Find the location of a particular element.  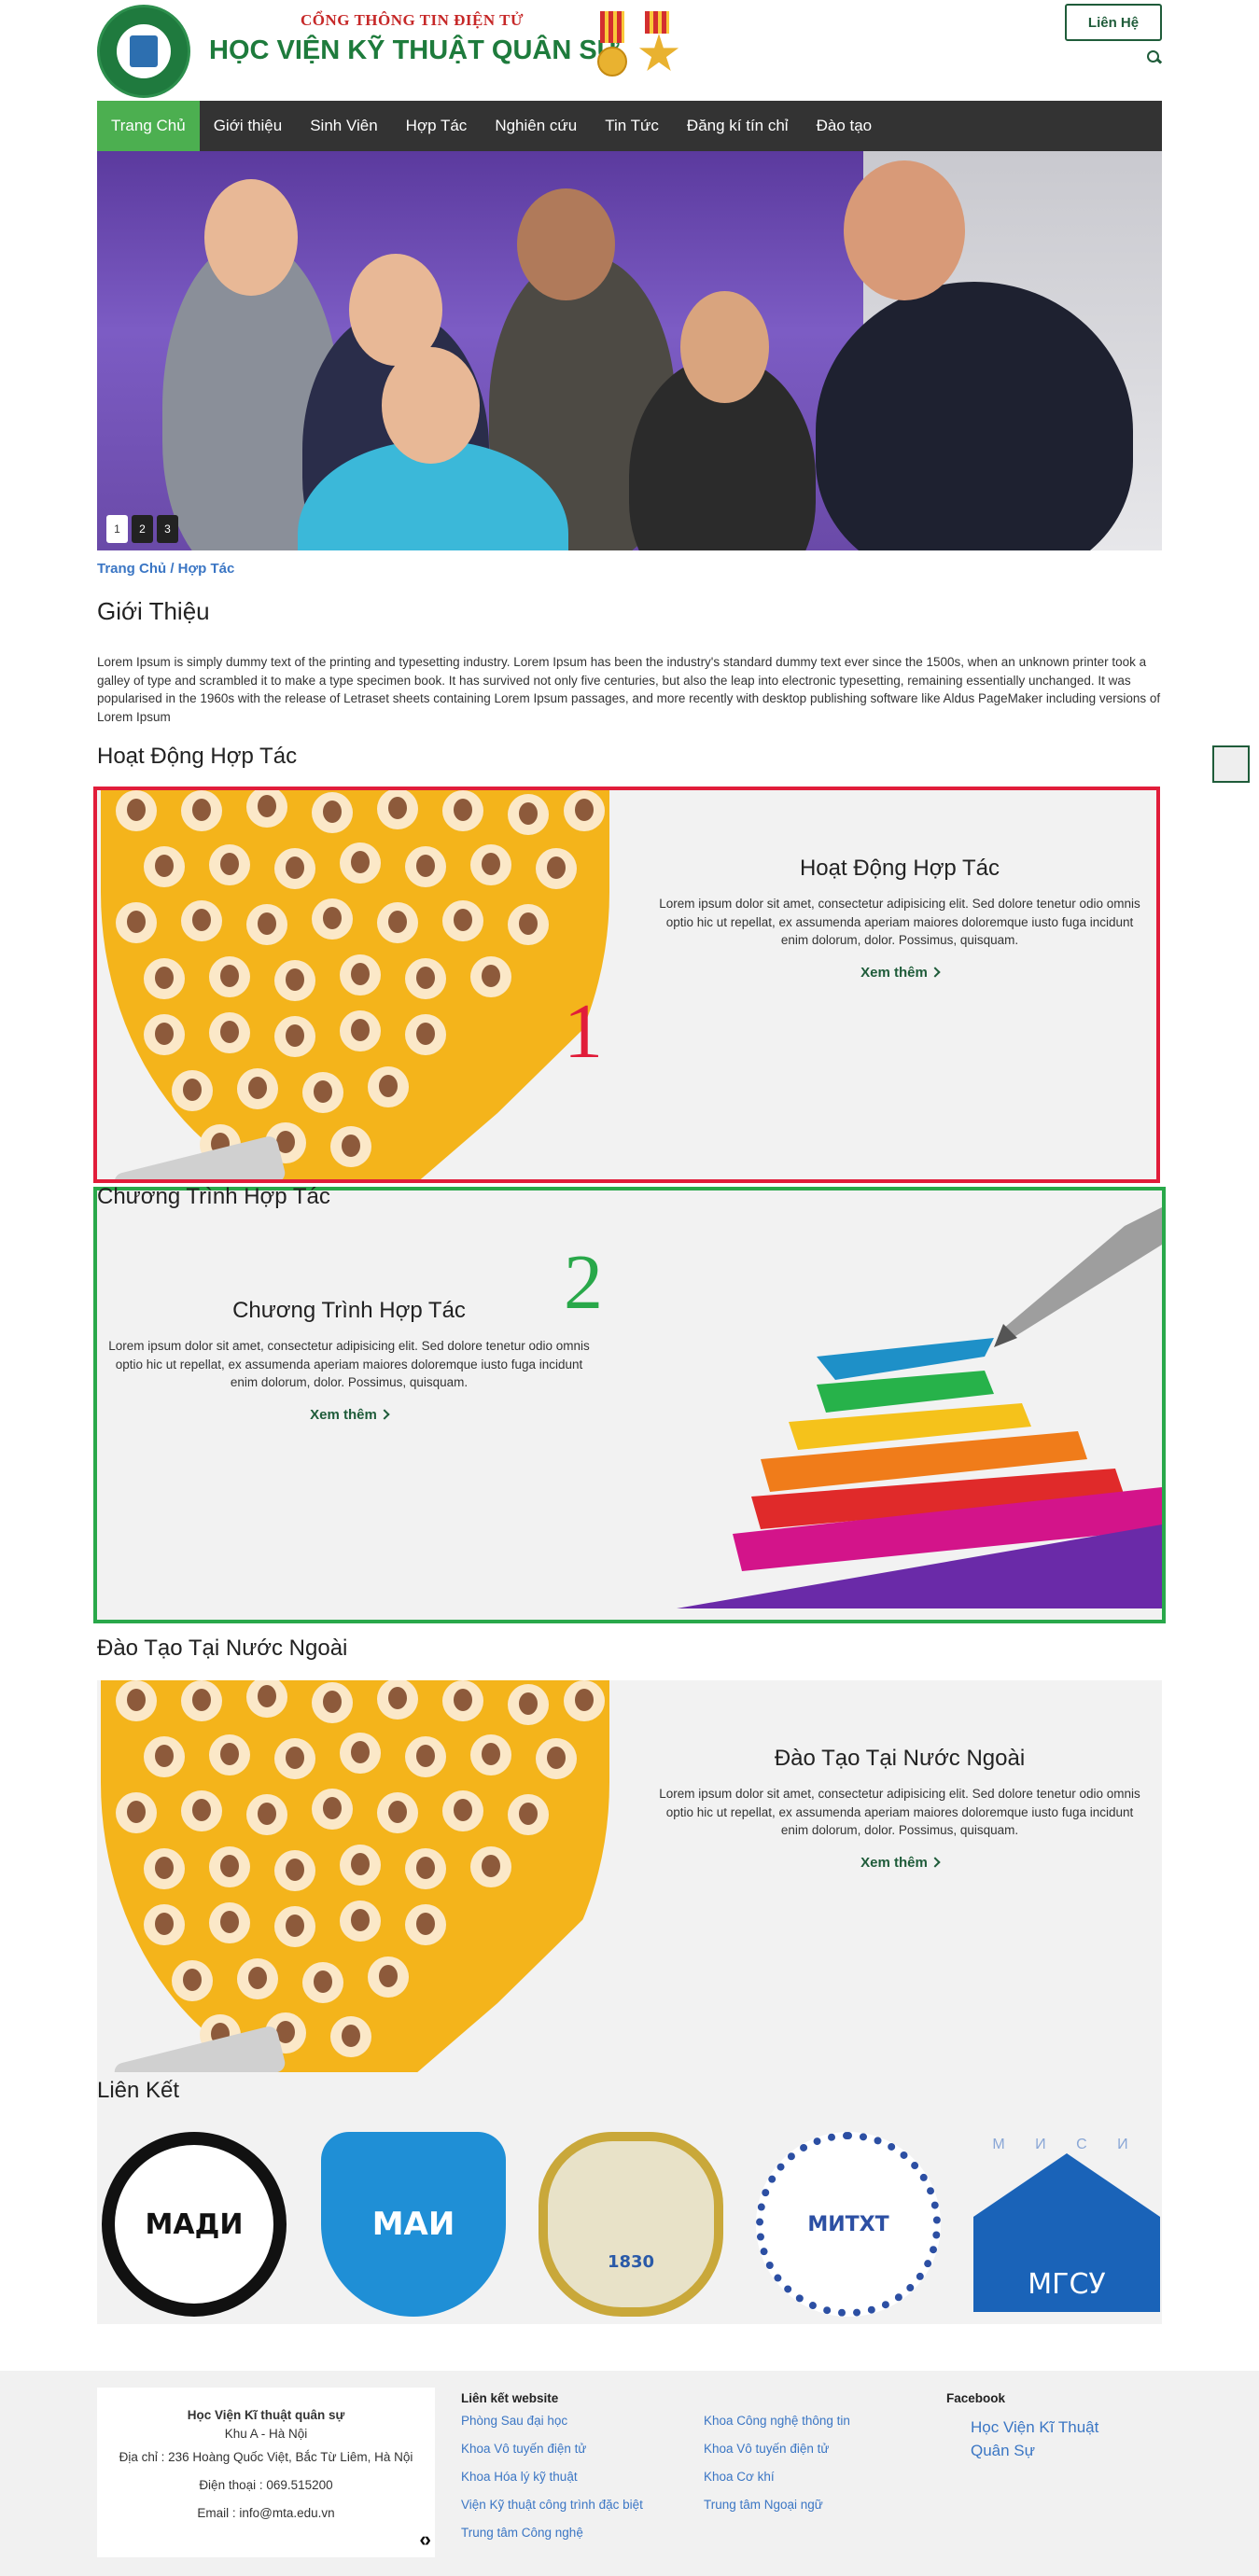

breadcrumb: Trang Chủ / Hợp Tác is located at coordinates (629, 569).